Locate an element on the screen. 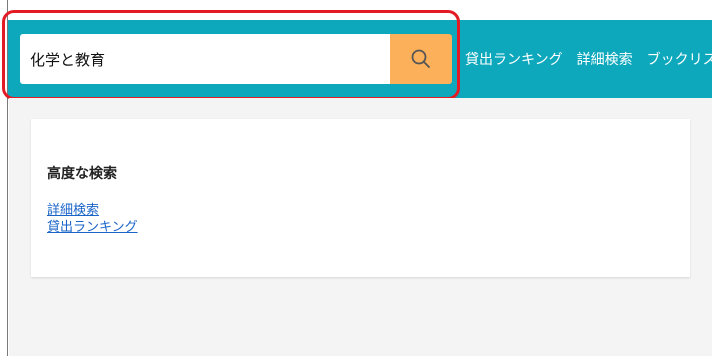  link-advanced-search: 詳細検索 is located at coordinates (92, 210).